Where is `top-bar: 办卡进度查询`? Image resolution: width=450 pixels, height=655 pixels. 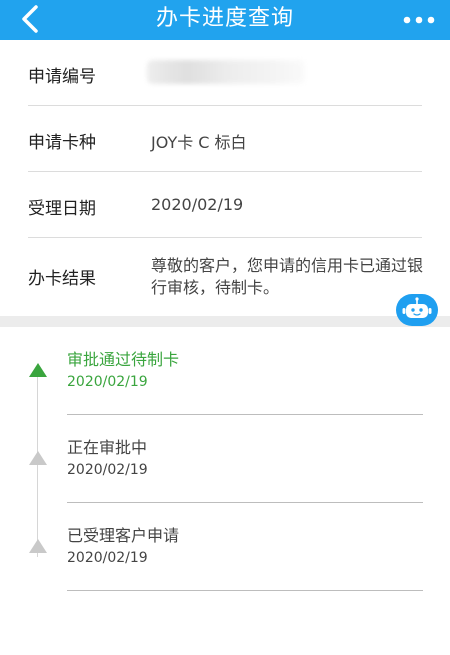 top-bar: 办卡进度查询 is located at coordinates (225, 20).